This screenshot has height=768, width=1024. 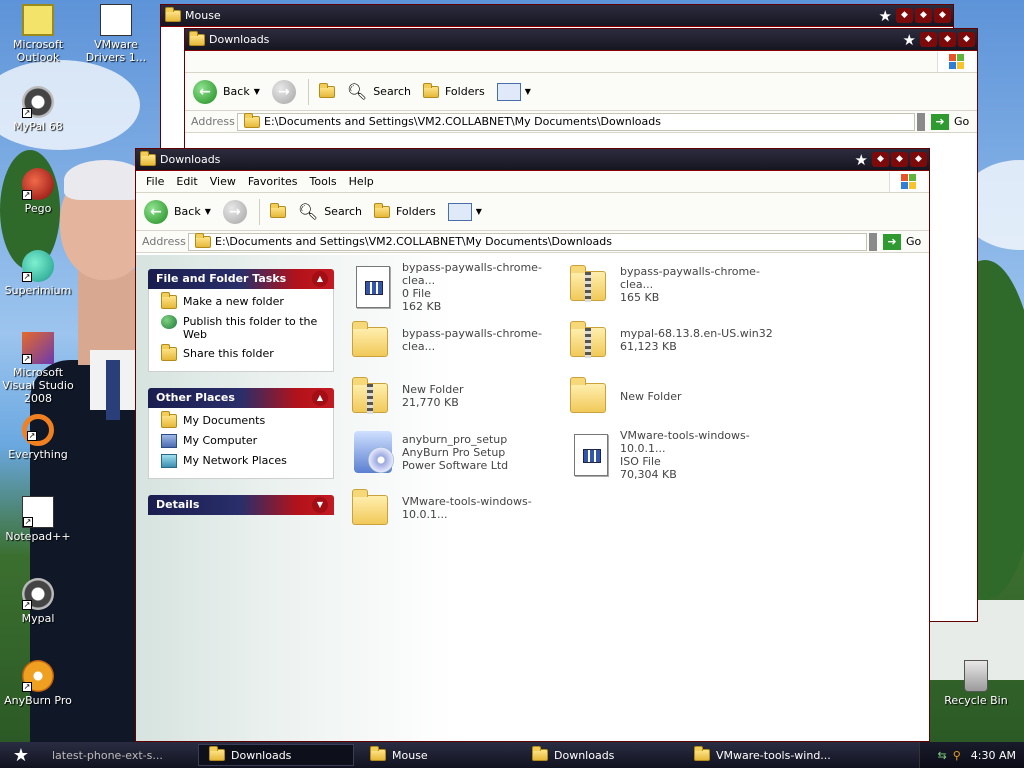 I want to click on desktop-icon-recycle-bin: Recycle Bin, so click(x=976, y=683).